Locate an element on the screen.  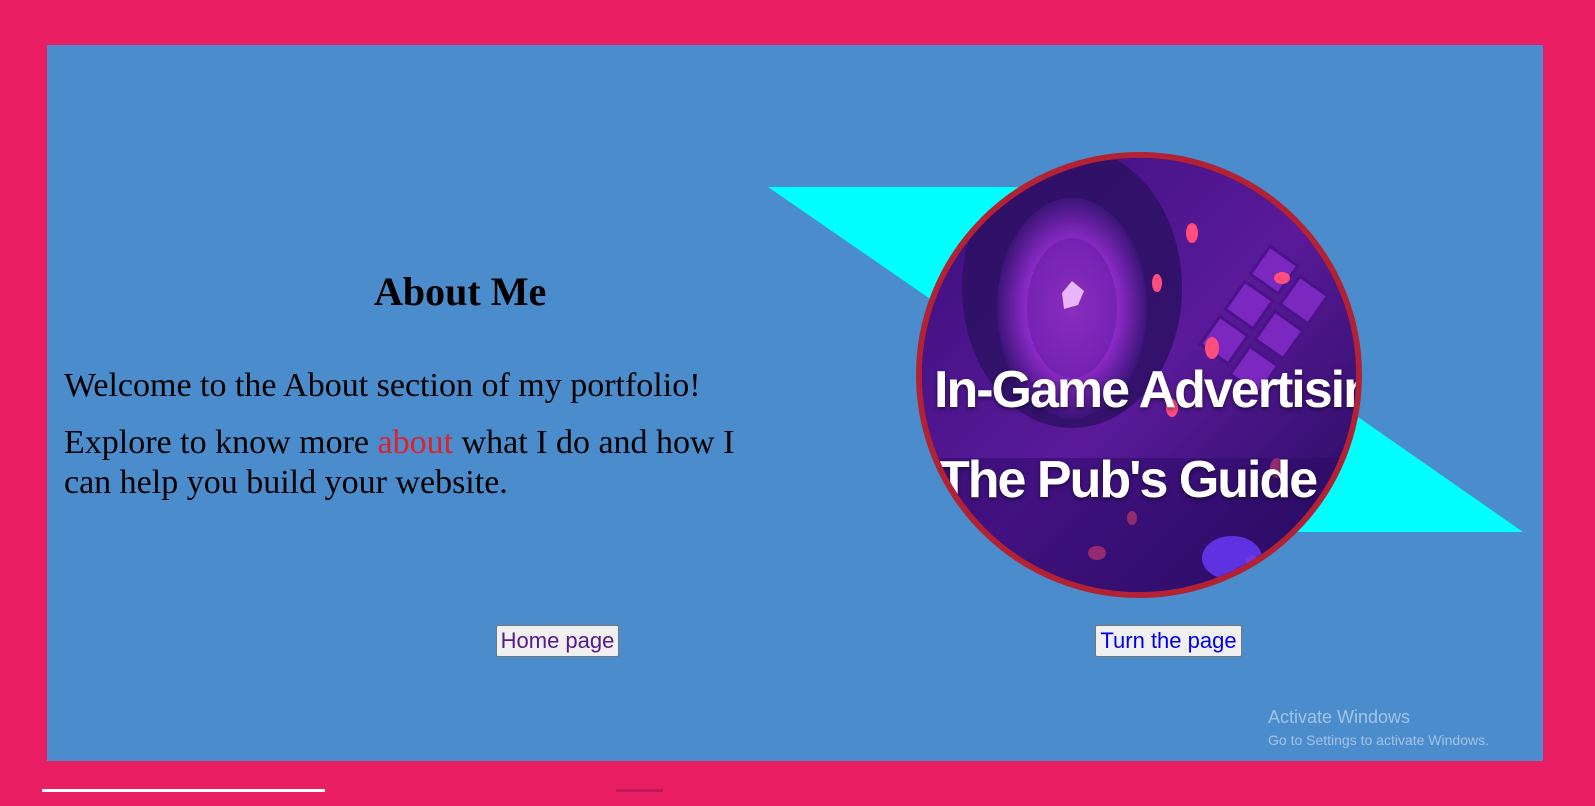
taskbar-indicator is located at coordinates (183, 790).